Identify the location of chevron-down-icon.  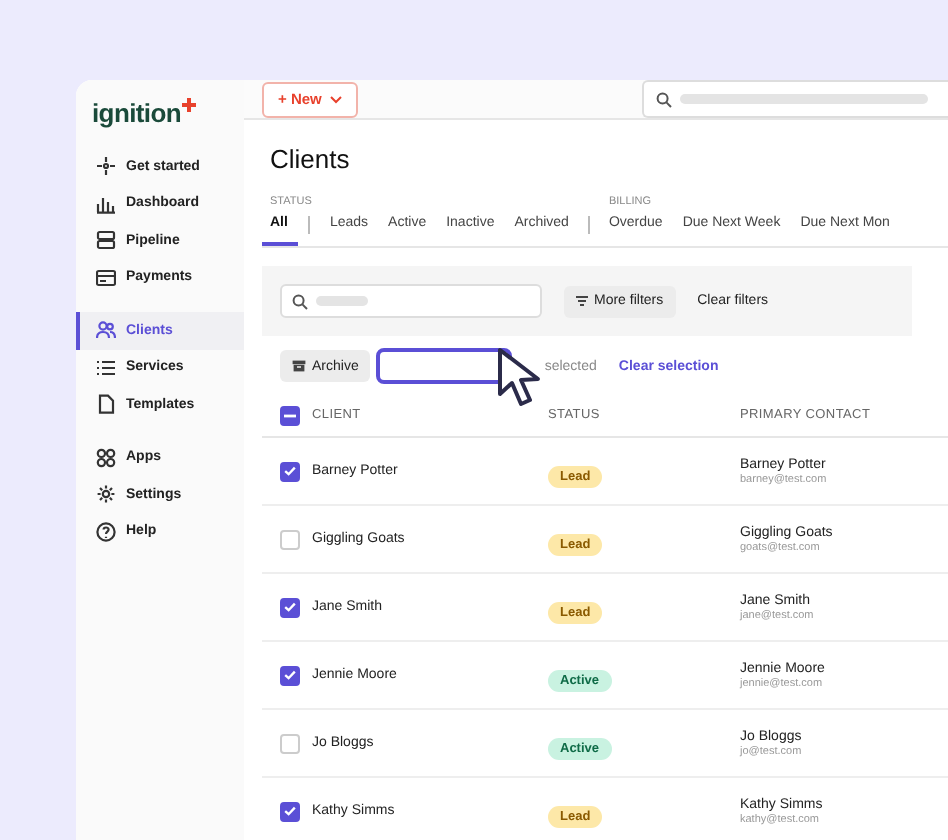
(335, 99).